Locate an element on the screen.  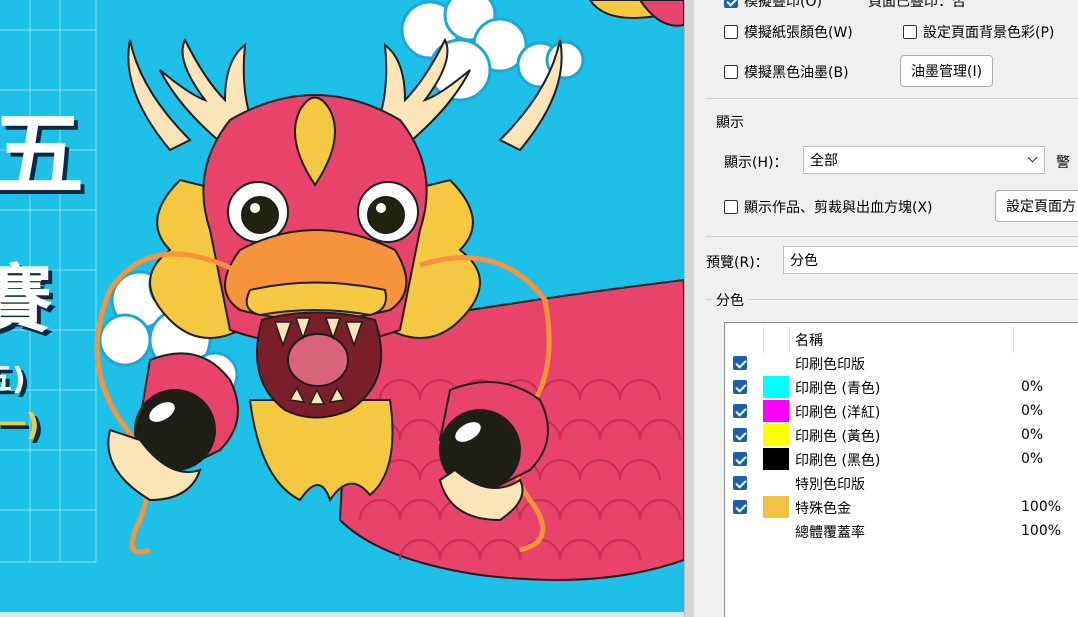
show-art-trim-row: 顯示作品、剪裁與出血方塊(X) is located at coordinates (828, 207).